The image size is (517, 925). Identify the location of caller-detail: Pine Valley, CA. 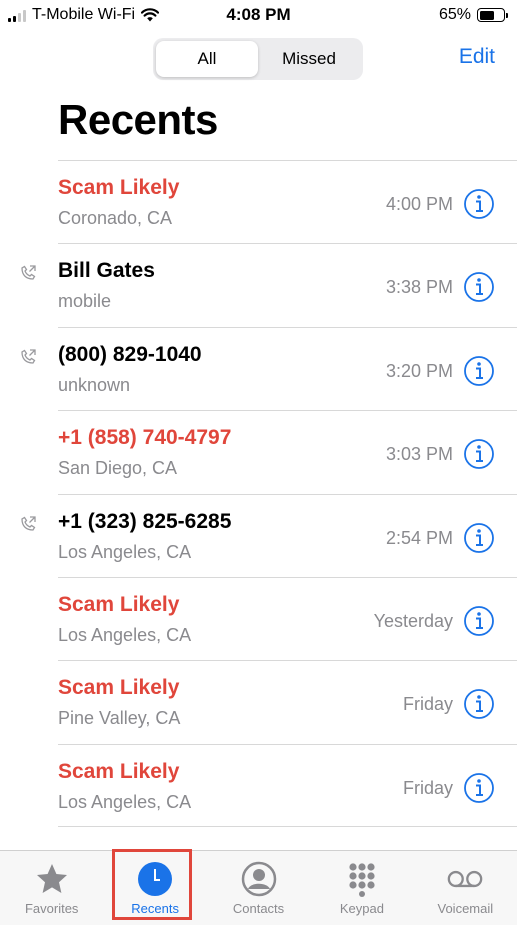
(119, 718).